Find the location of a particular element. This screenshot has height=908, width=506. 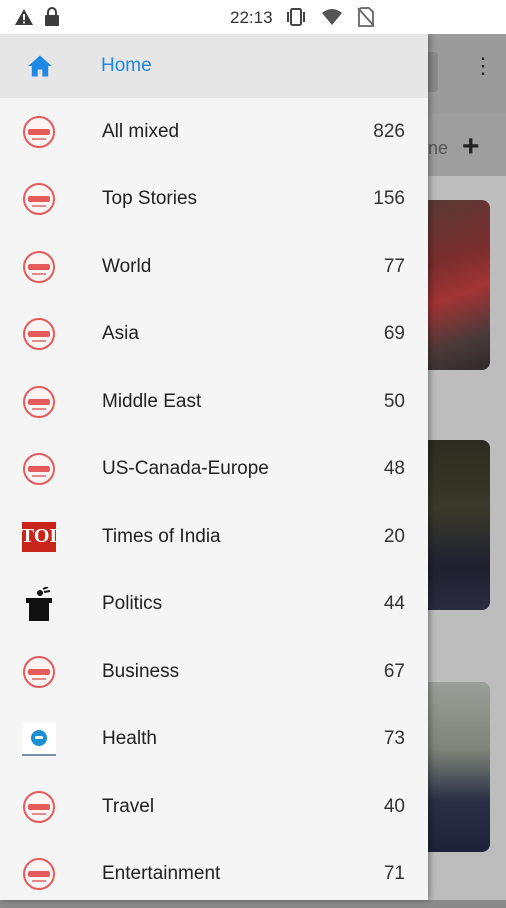

drawer-item-count: 40 is located at coordinates (394, 807).